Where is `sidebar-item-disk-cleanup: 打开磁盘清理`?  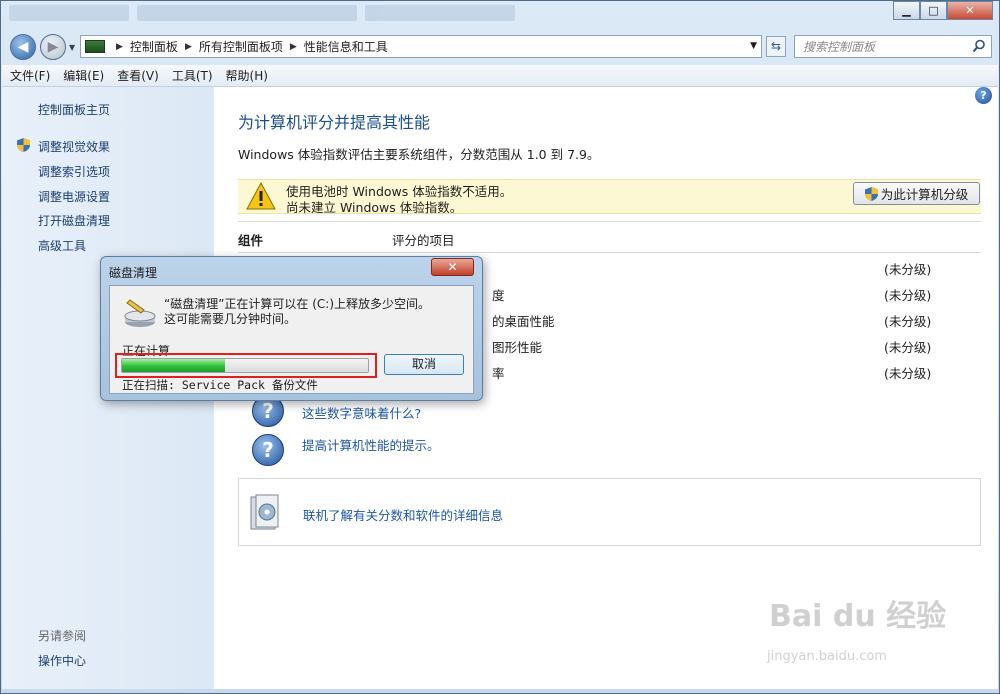
sidebar-item-disk-cleanup: 打开磁盘清理 is located at coordinates (74, 220).